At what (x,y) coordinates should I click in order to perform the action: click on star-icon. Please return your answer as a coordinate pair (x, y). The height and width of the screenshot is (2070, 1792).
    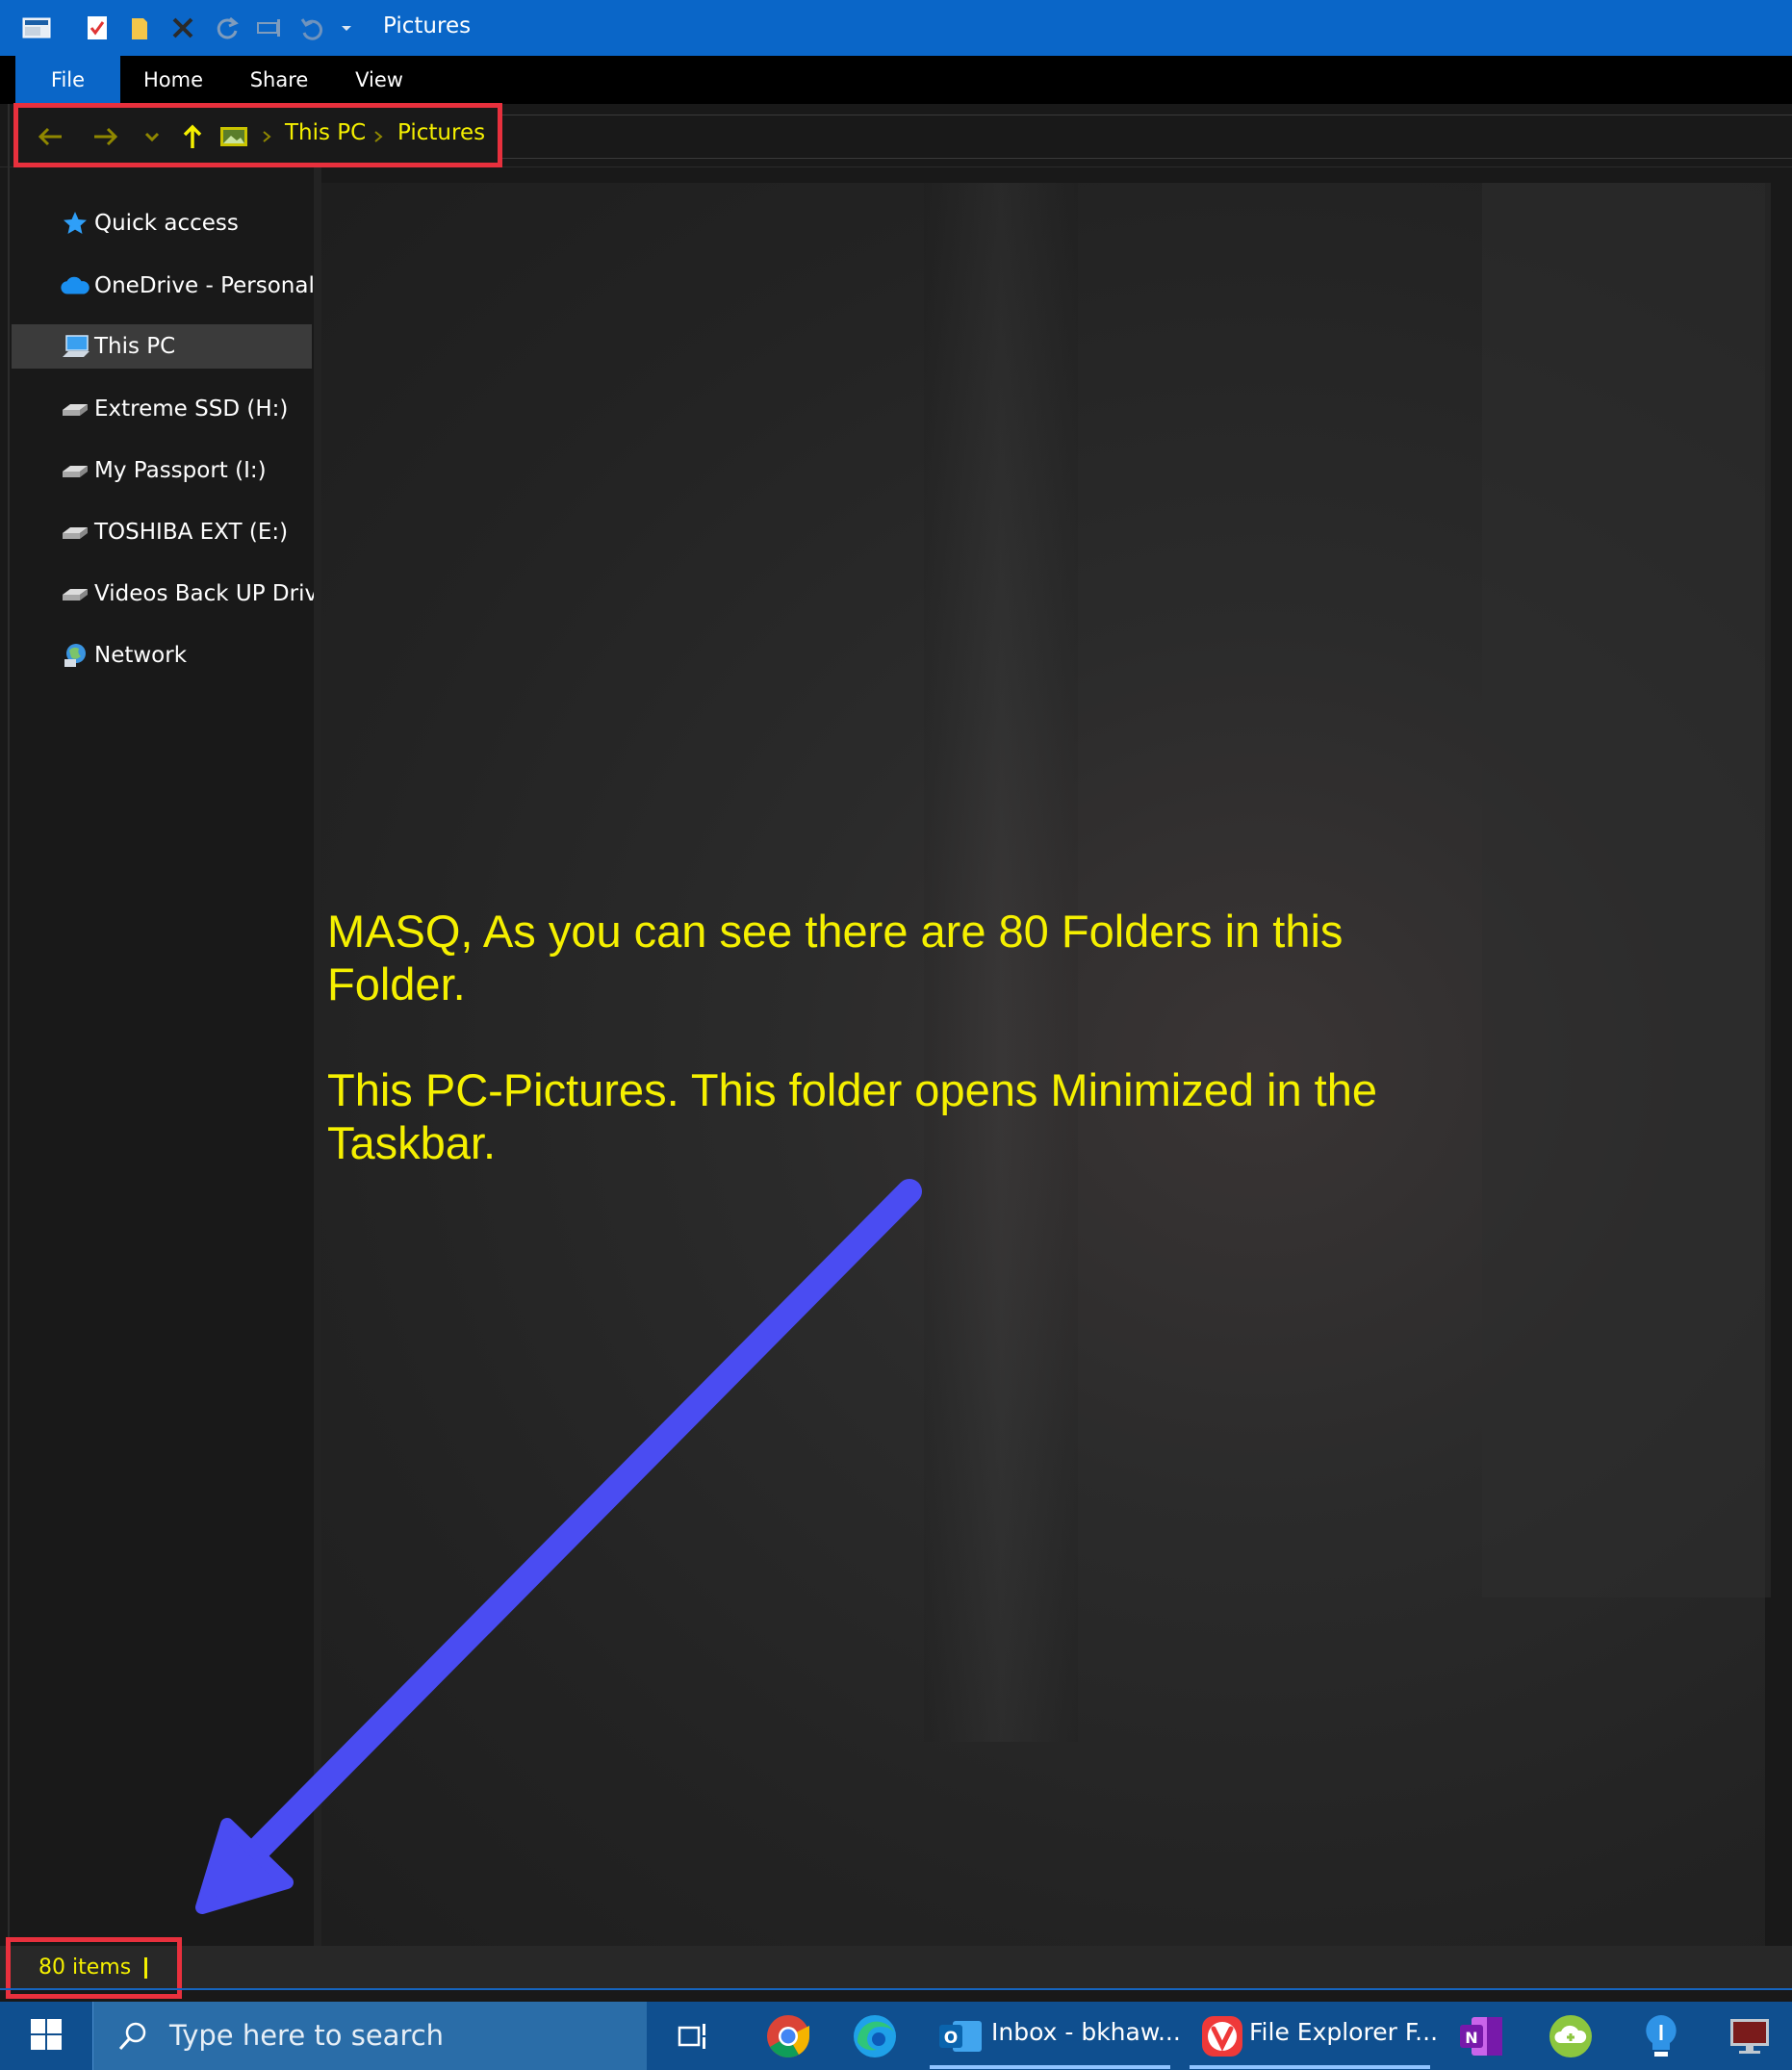
    Looking at the image, I should click on (75, 223).